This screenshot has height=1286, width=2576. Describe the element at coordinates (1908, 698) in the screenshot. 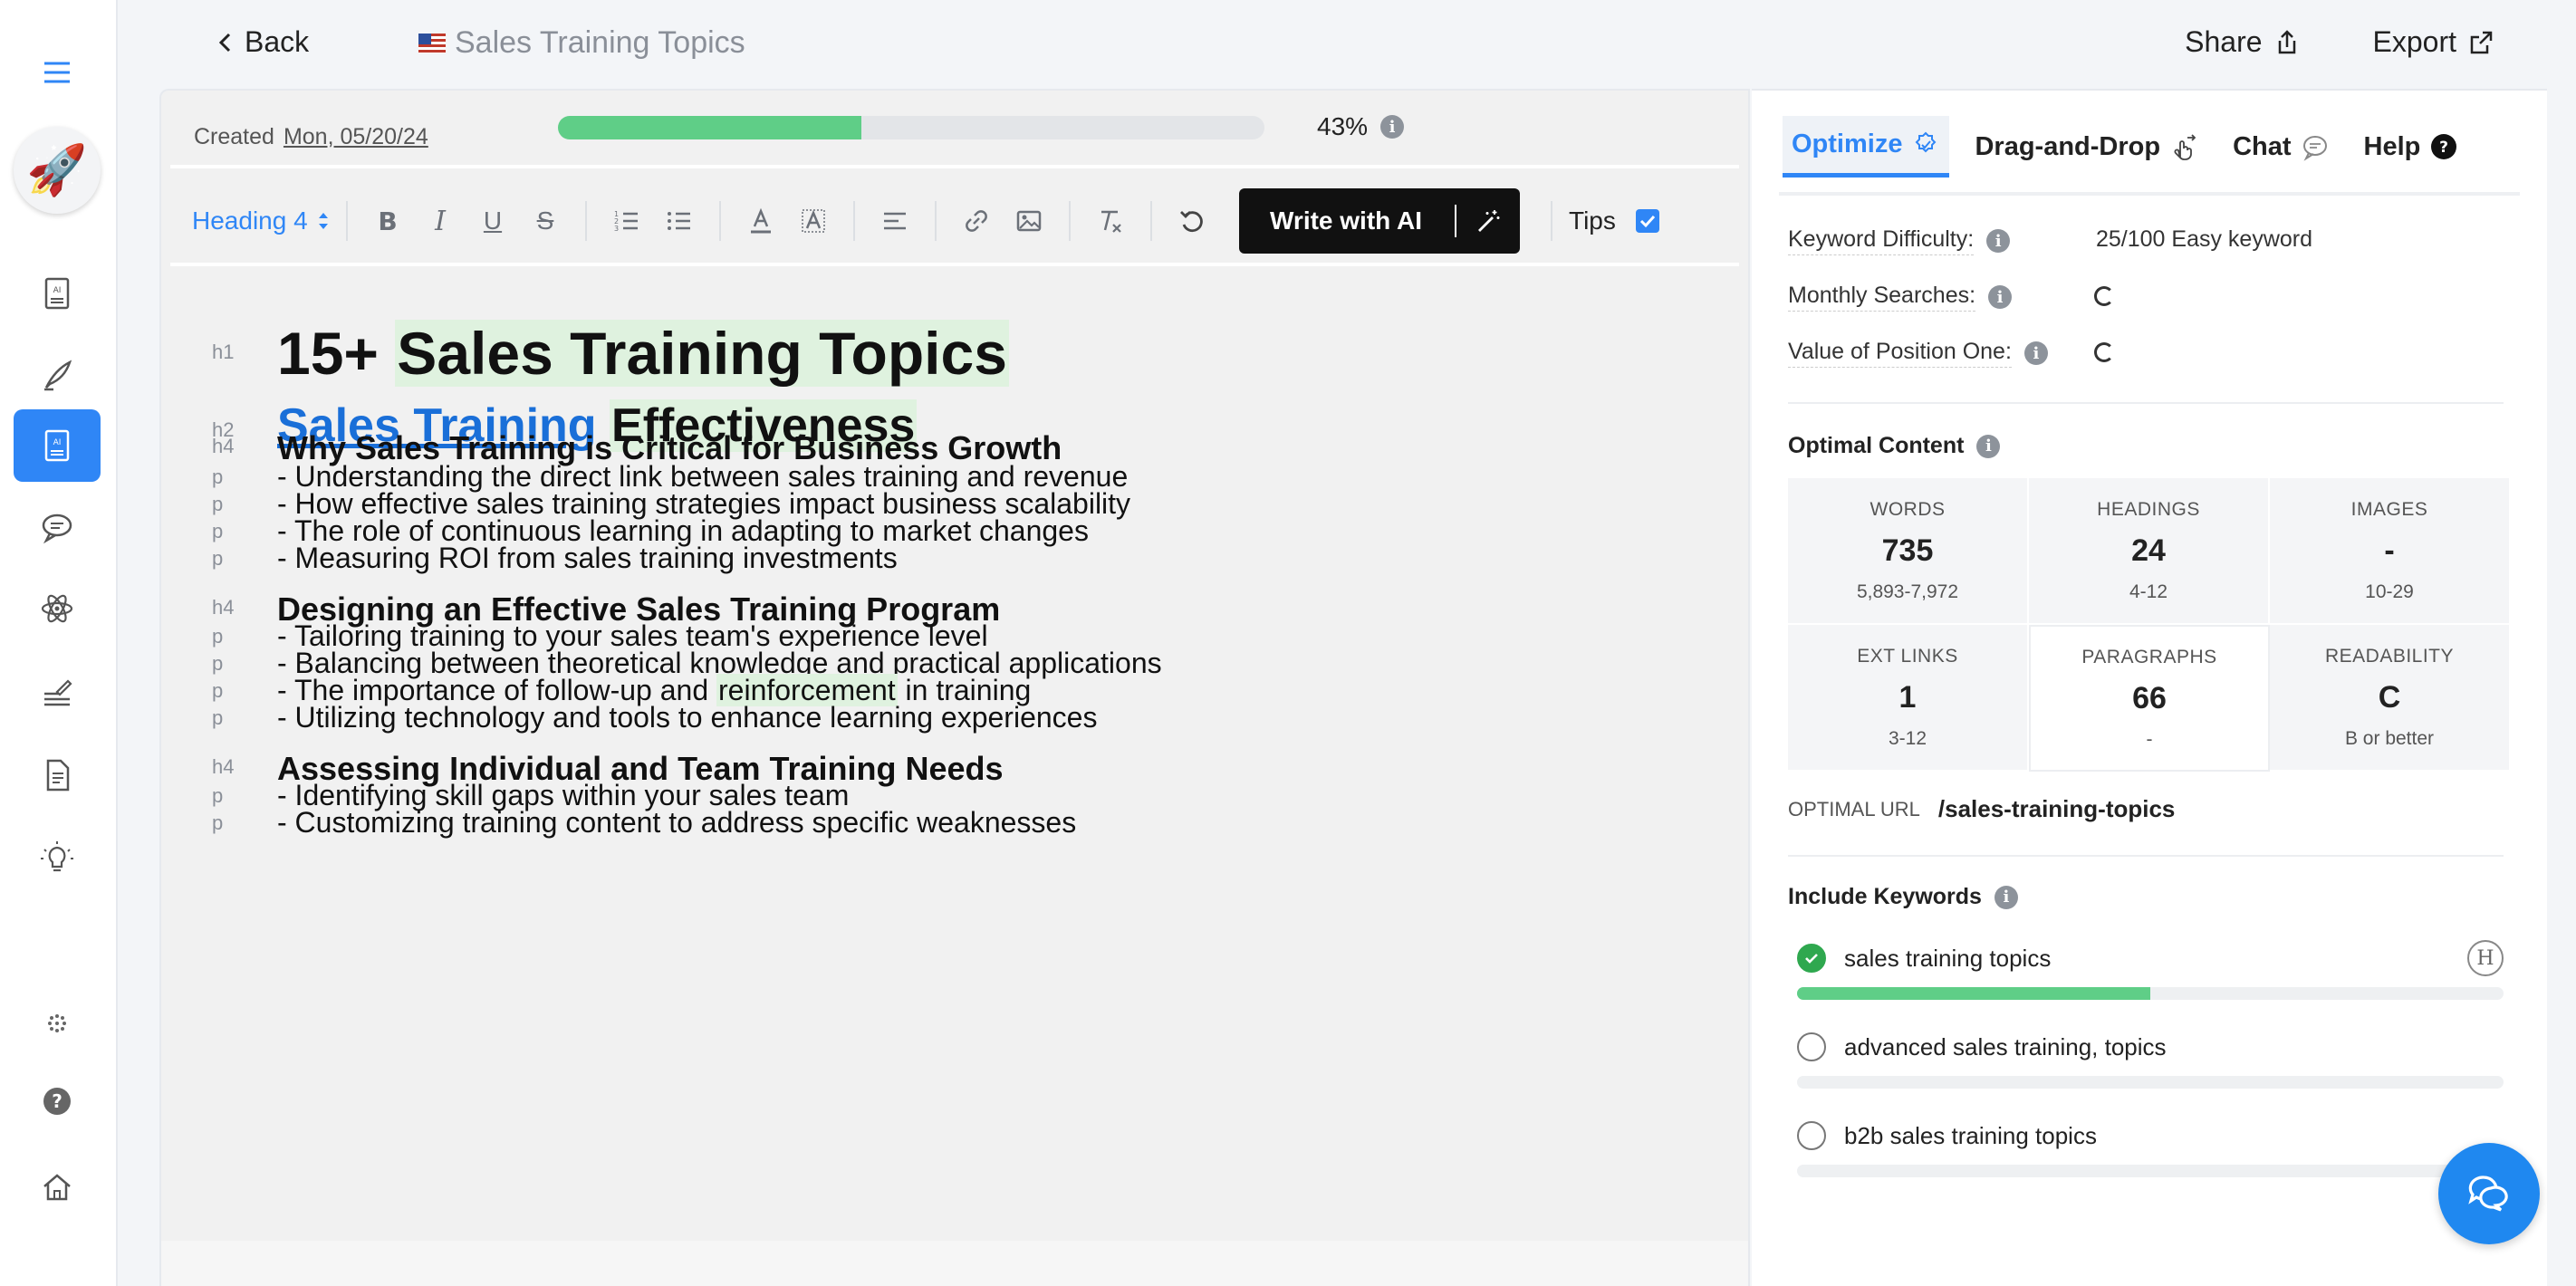

I see `metric-ext-links: EXT LINKS 1 3-12` at that location.